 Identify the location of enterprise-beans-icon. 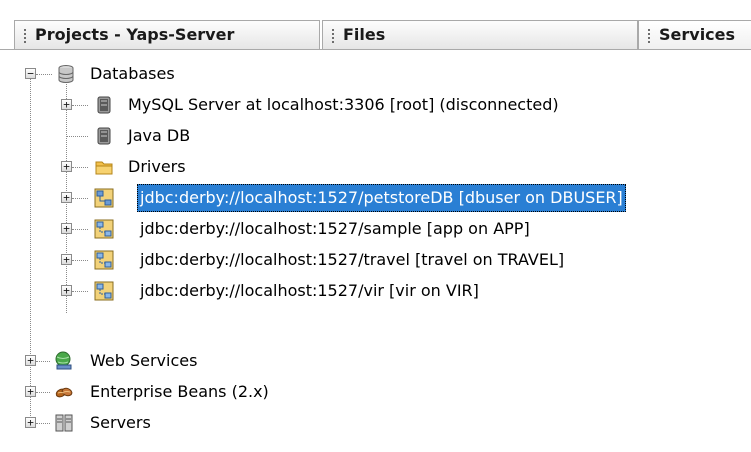
(64, 392).